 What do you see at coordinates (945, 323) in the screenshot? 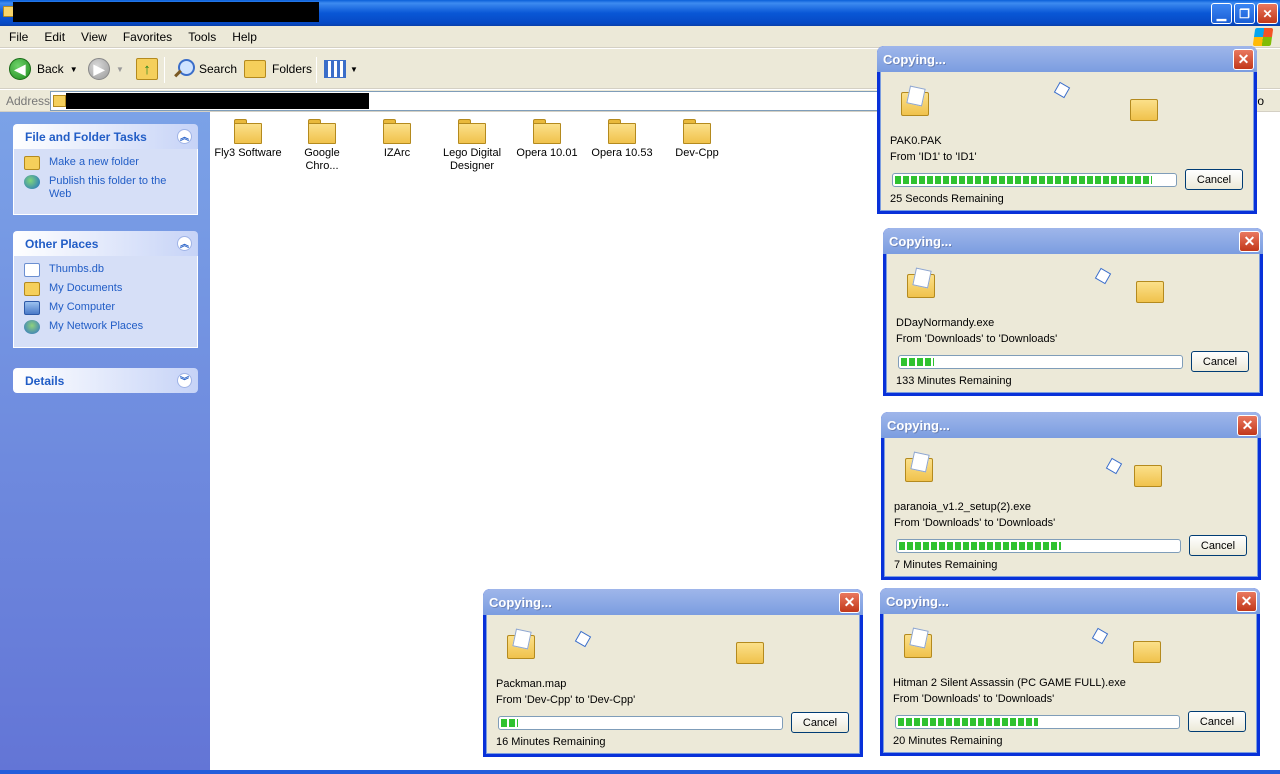
I see `file-name: DDayNormandy.exe` at bounding box center [945, 323].